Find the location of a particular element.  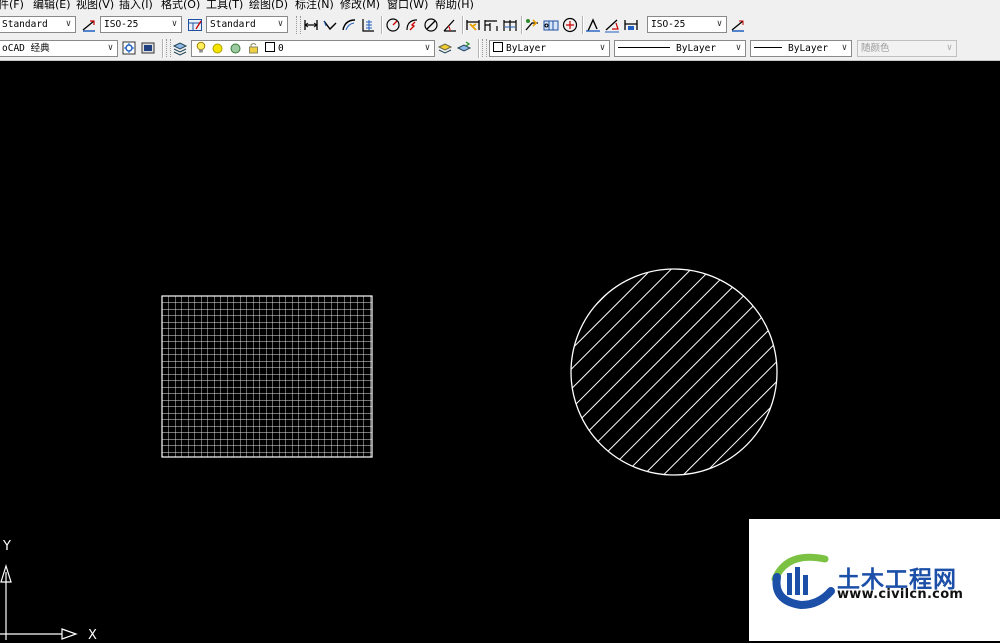

lock-icon is located at coordinates (253, 48).